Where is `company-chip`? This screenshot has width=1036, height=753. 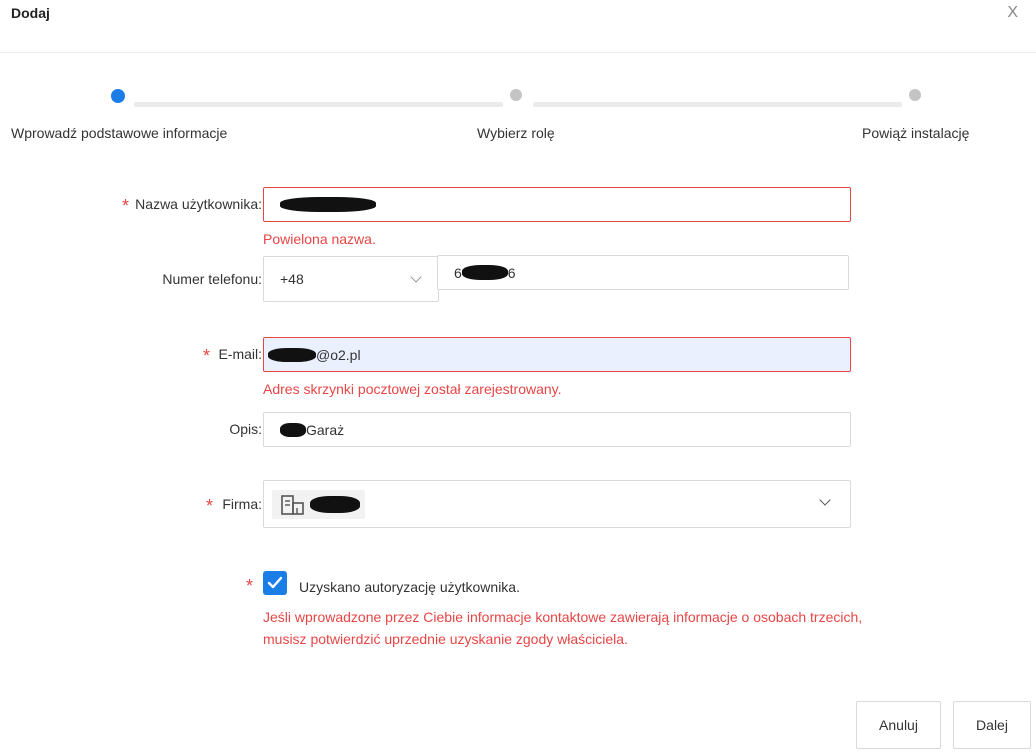
company-chip is located at coordinates (318, 504).